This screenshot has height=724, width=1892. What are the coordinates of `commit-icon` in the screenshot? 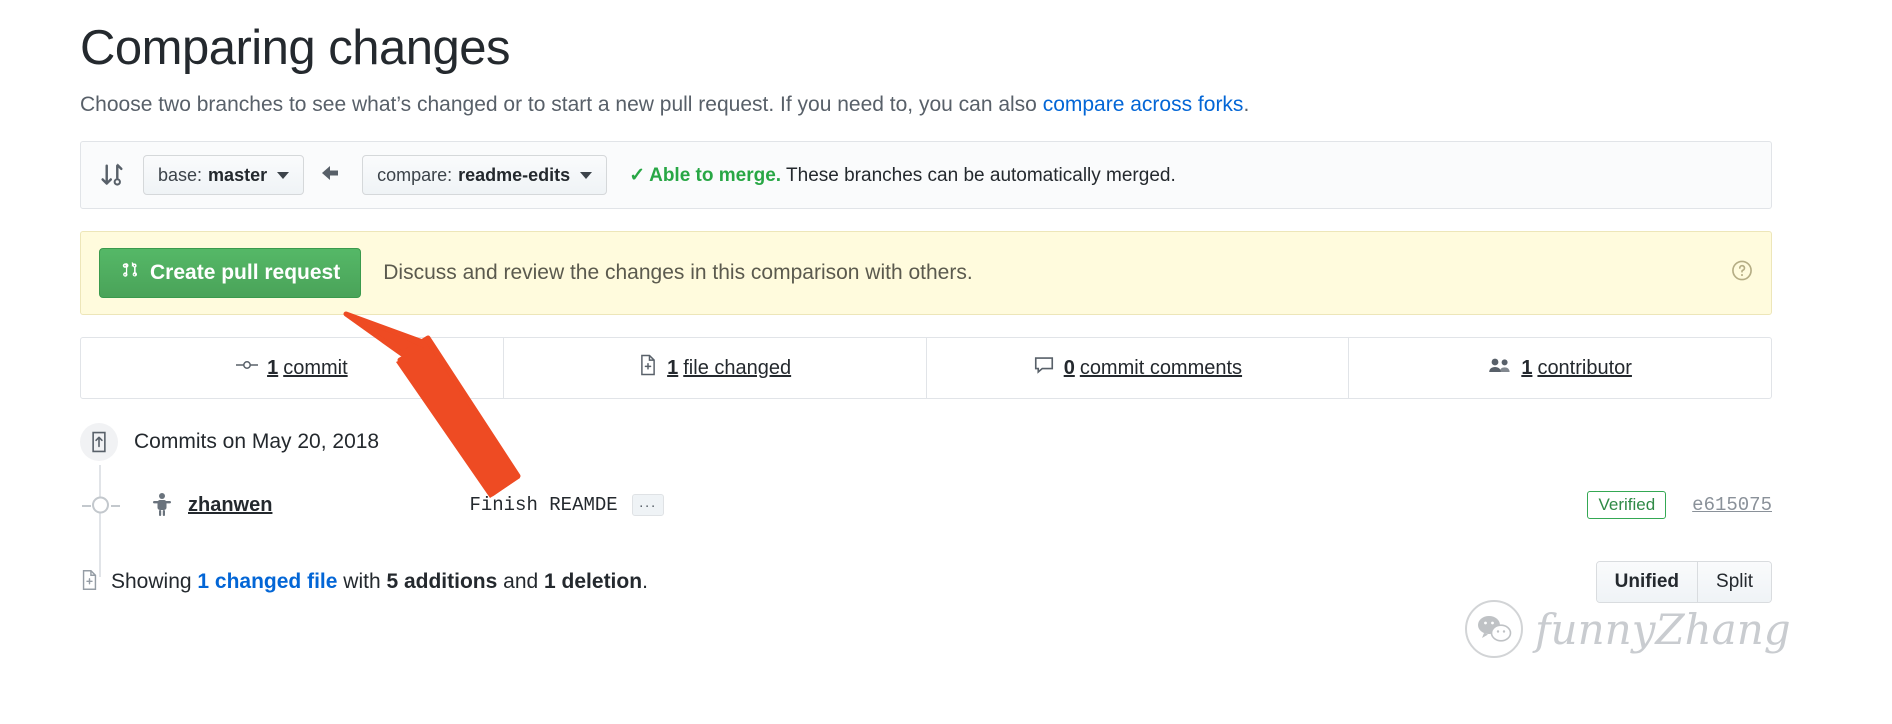 It's located at (251, 368).